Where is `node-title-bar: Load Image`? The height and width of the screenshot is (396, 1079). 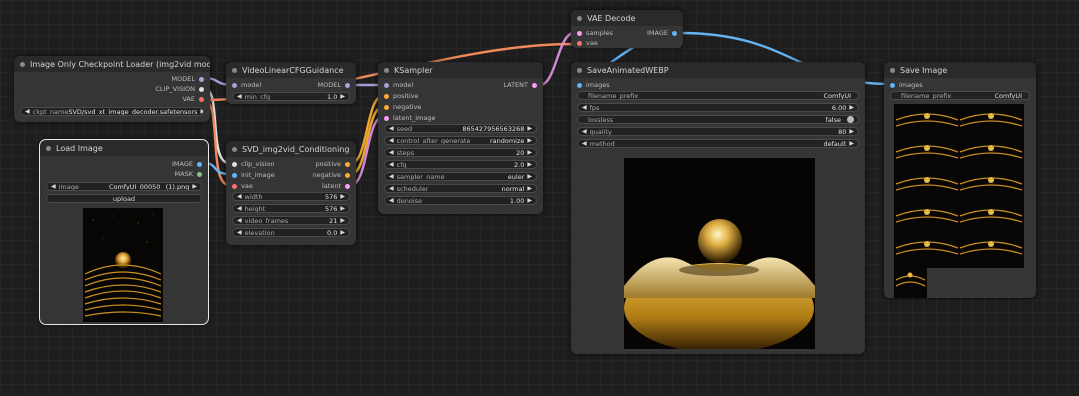
node-title-bar: Load Image is located at coordinates (124, 148).